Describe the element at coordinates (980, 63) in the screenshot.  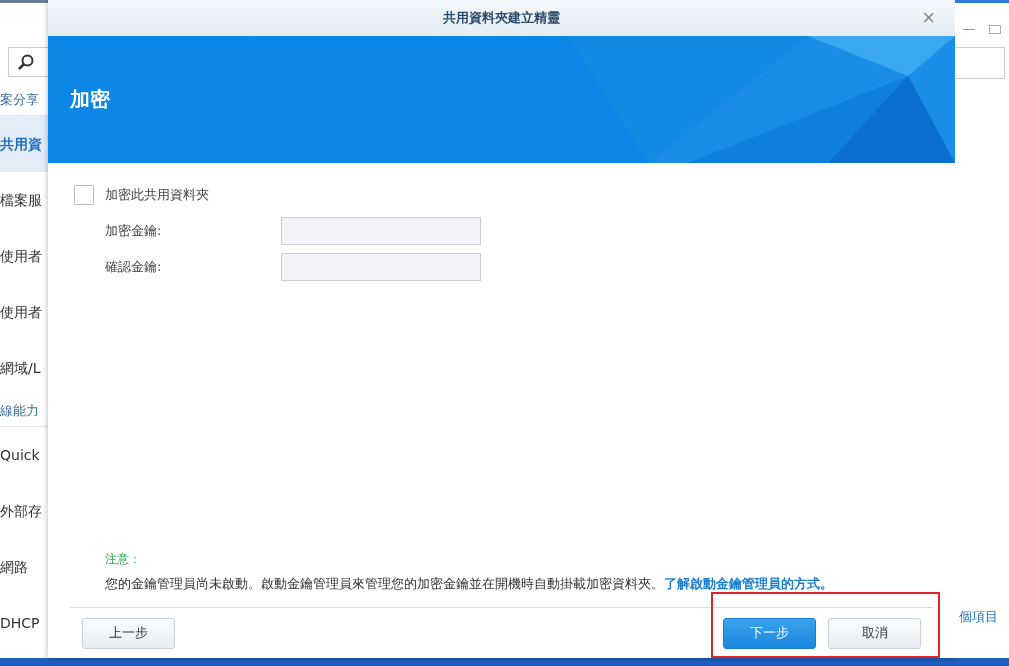
I see `search-field` at that location.